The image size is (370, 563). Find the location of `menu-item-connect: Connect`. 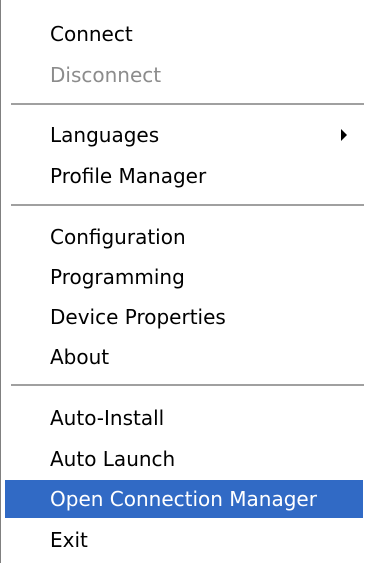

menu-item-connect: Connect is located at coordinates (184, 34).